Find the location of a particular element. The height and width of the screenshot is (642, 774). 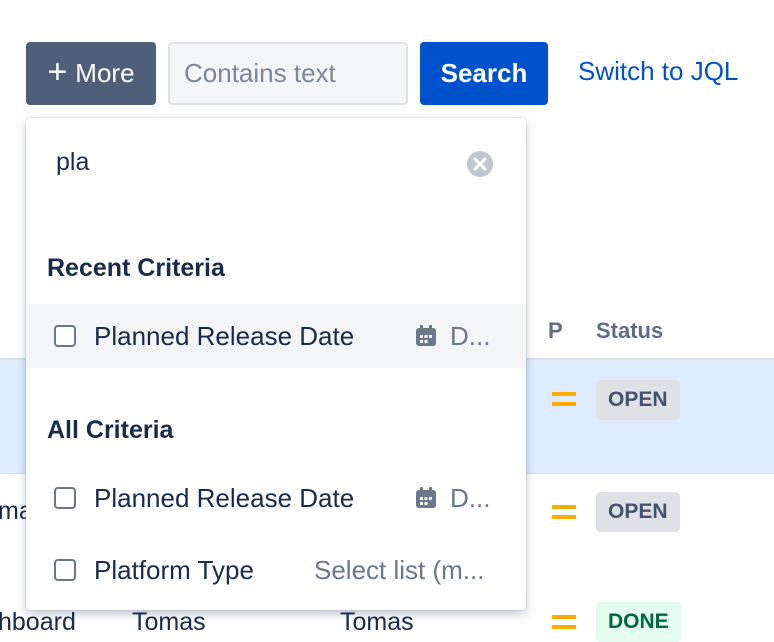

column-header-status: Status is located at coordinates (629, 331).